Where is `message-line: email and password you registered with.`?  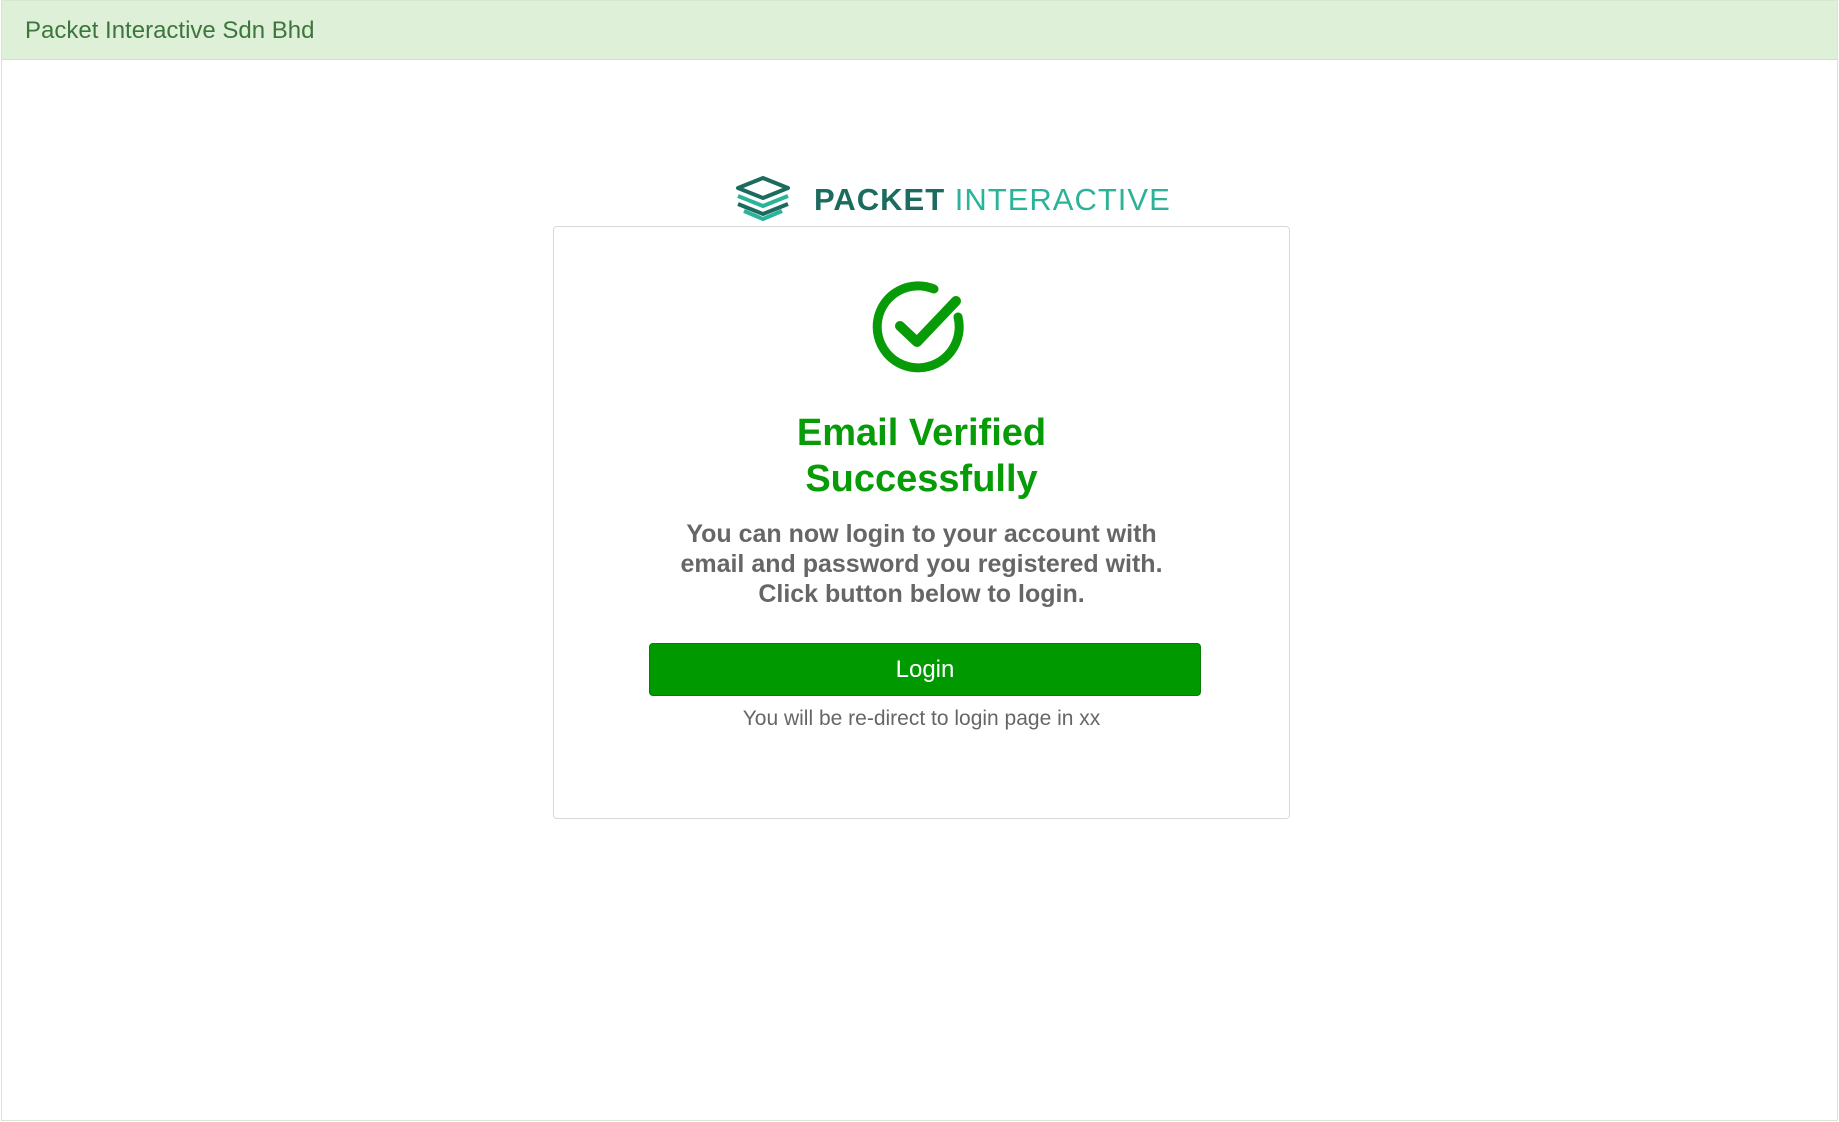 message-line: email and password you registered with. is located at coordinates (921, 564).